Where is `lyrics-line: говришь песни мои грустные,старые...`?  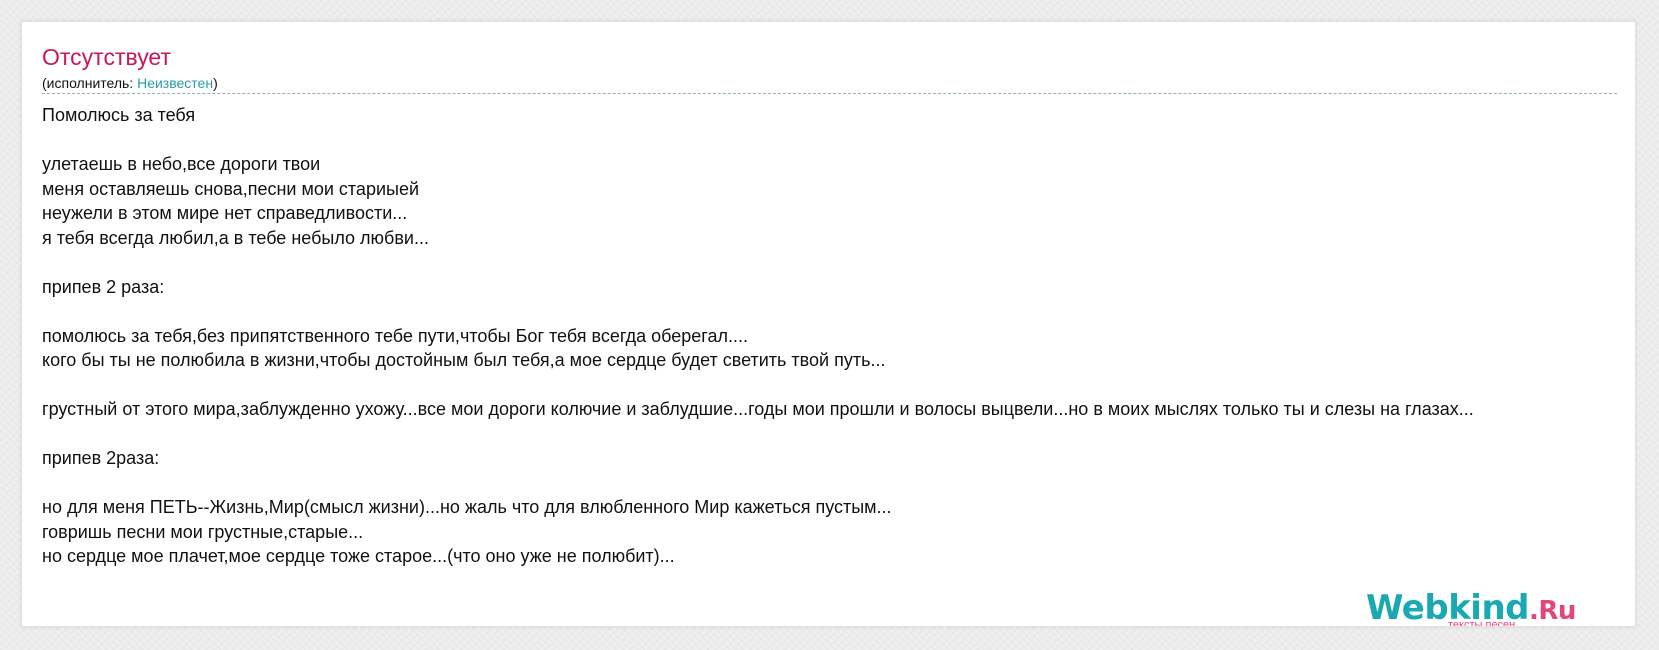 lyrics-line: говришь песни мои грустные,старые... is located at coordinates (203, 531).